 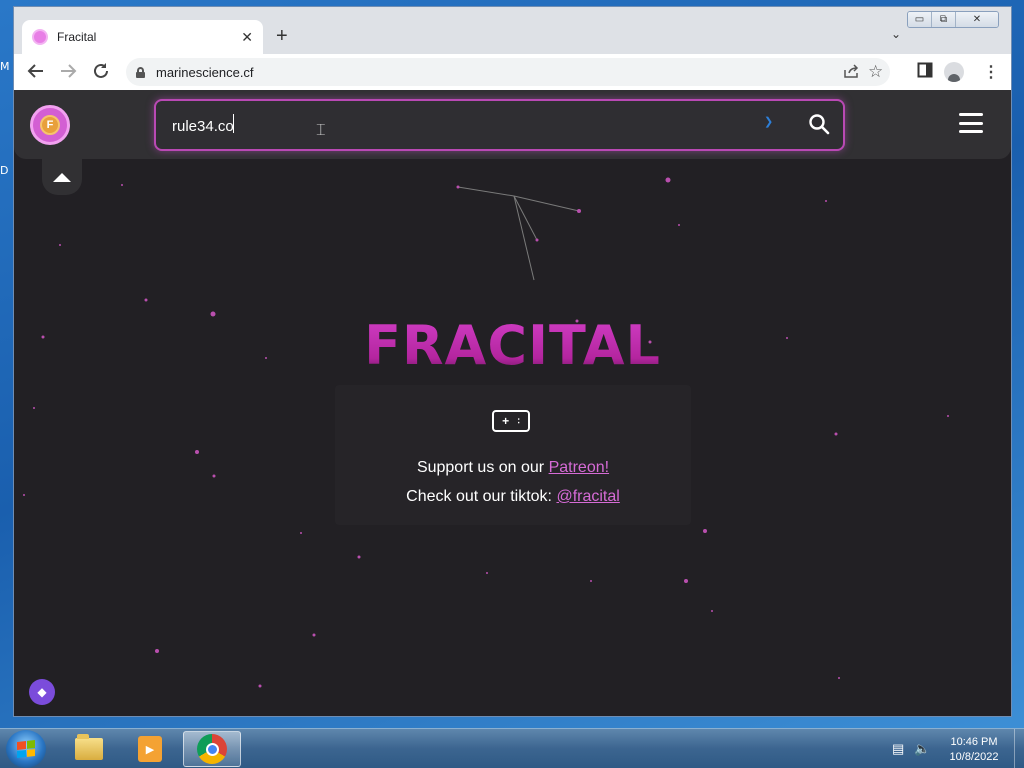 I want to click on support-text: Support us on our, so click(x=482, y=467).